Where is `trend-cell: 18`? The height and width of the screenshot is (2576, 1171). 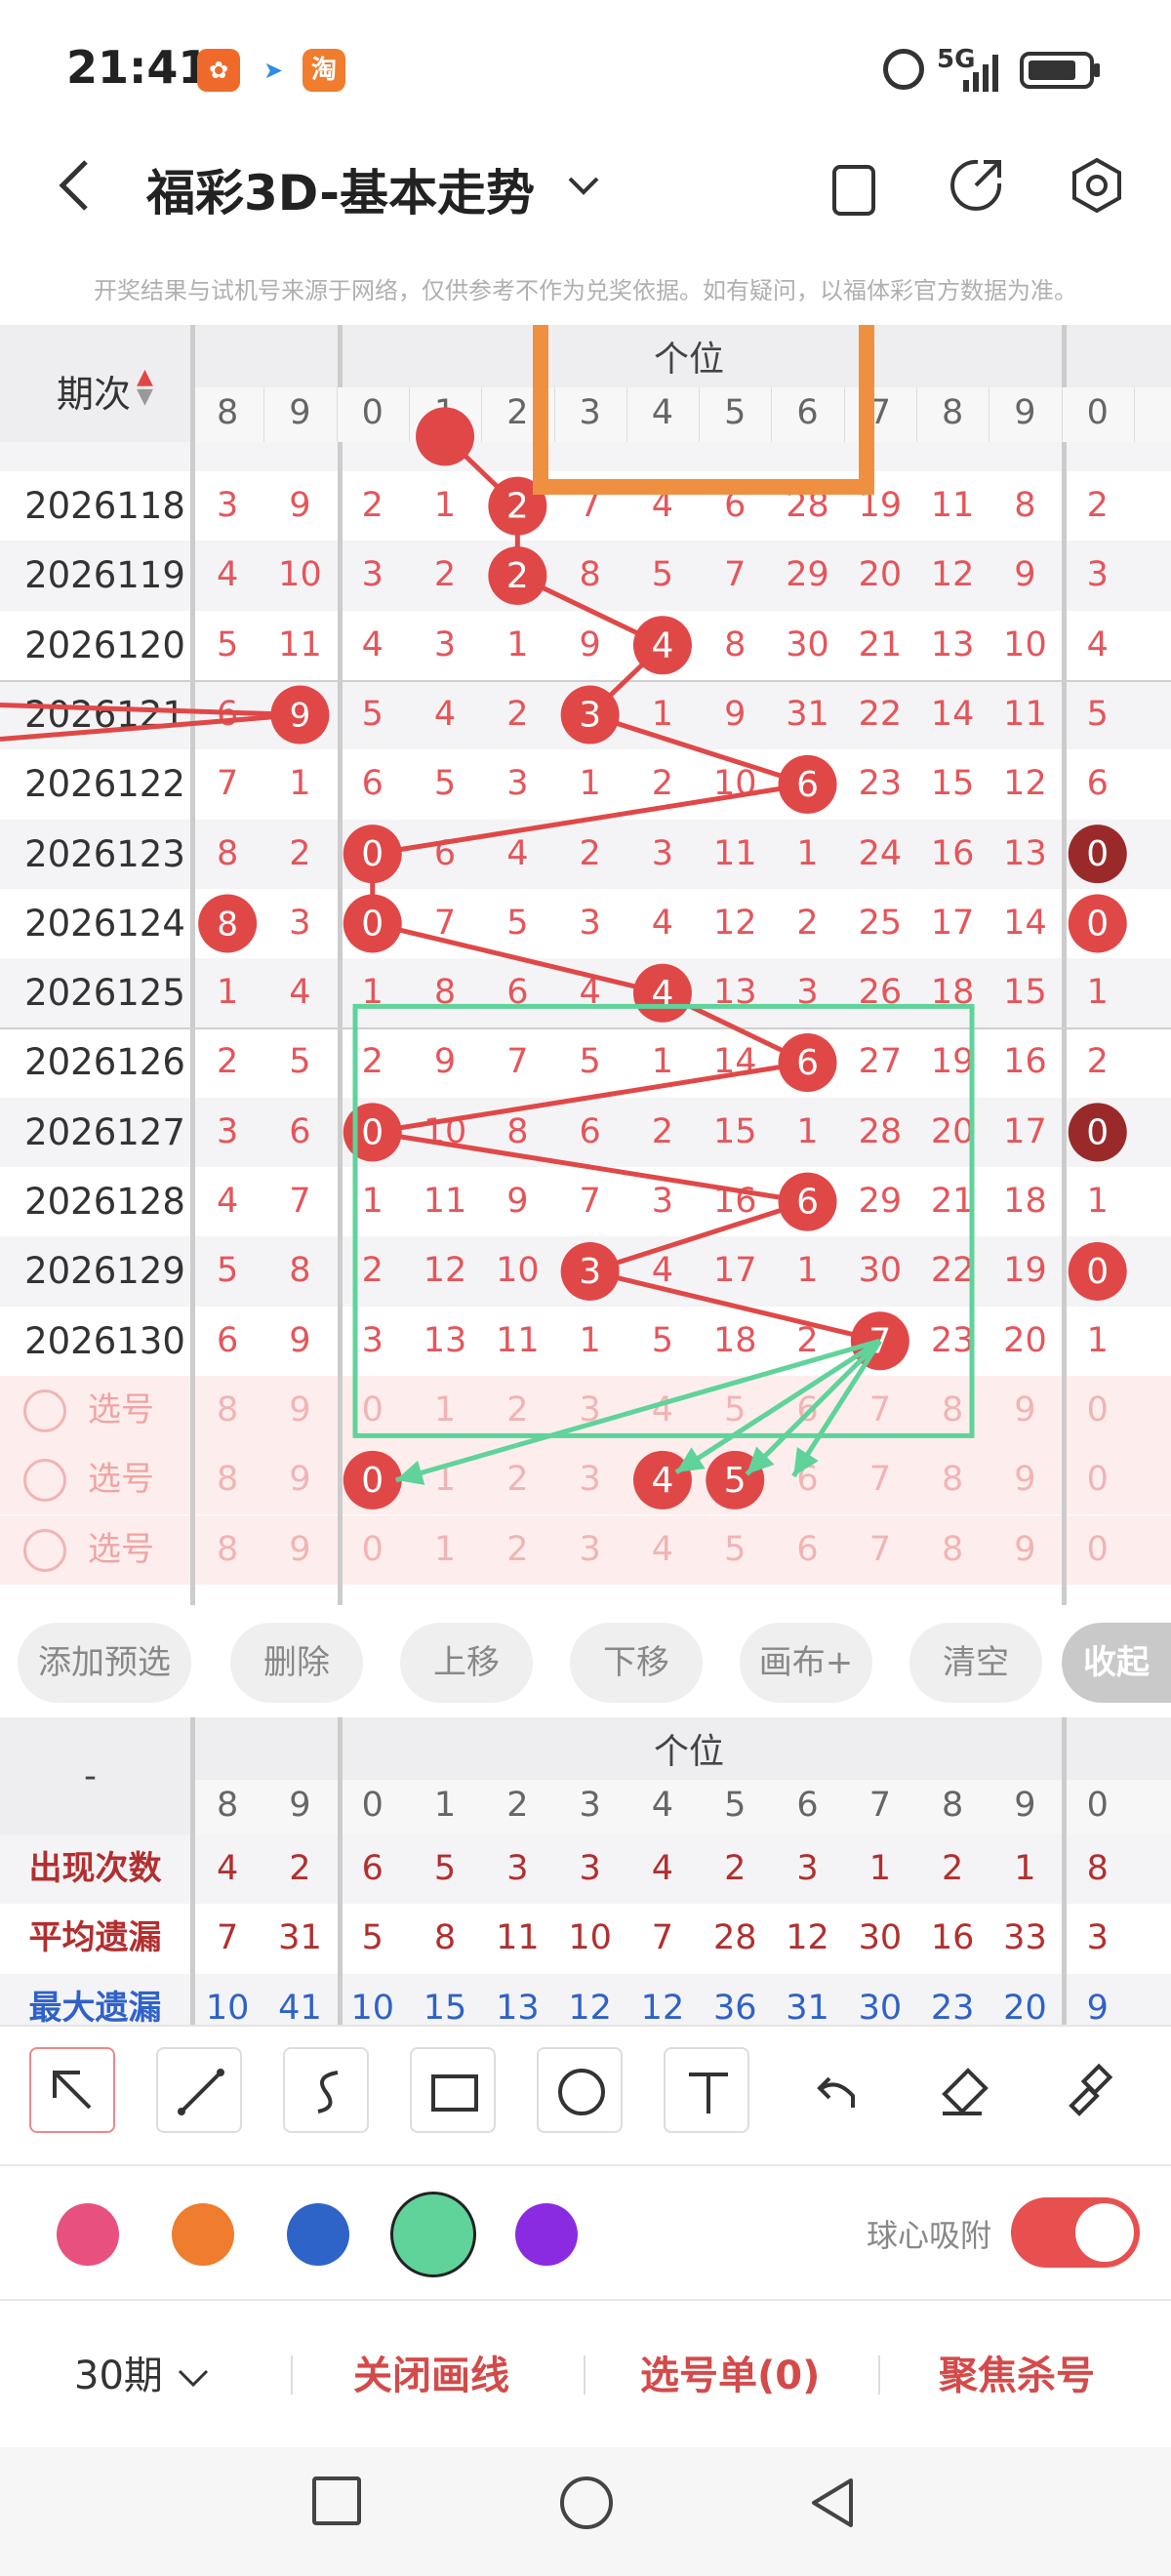
trend-cell: 18 is located at coordinates (734, 1340).